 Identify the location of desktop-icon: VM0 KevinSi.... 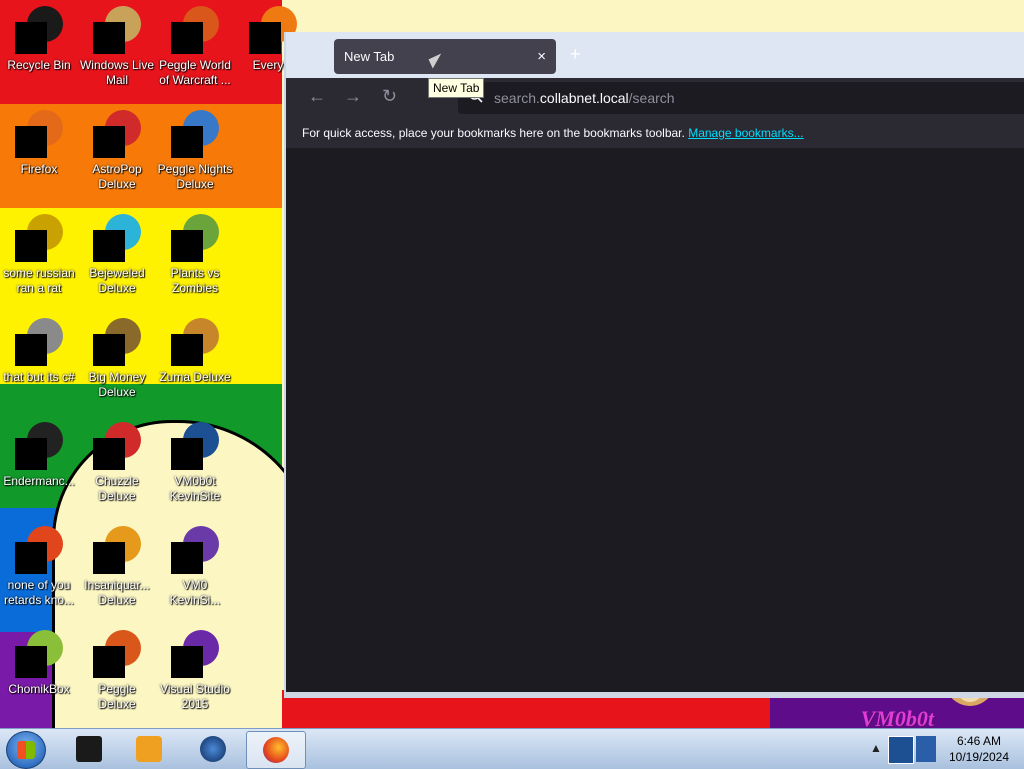
(195, 564).